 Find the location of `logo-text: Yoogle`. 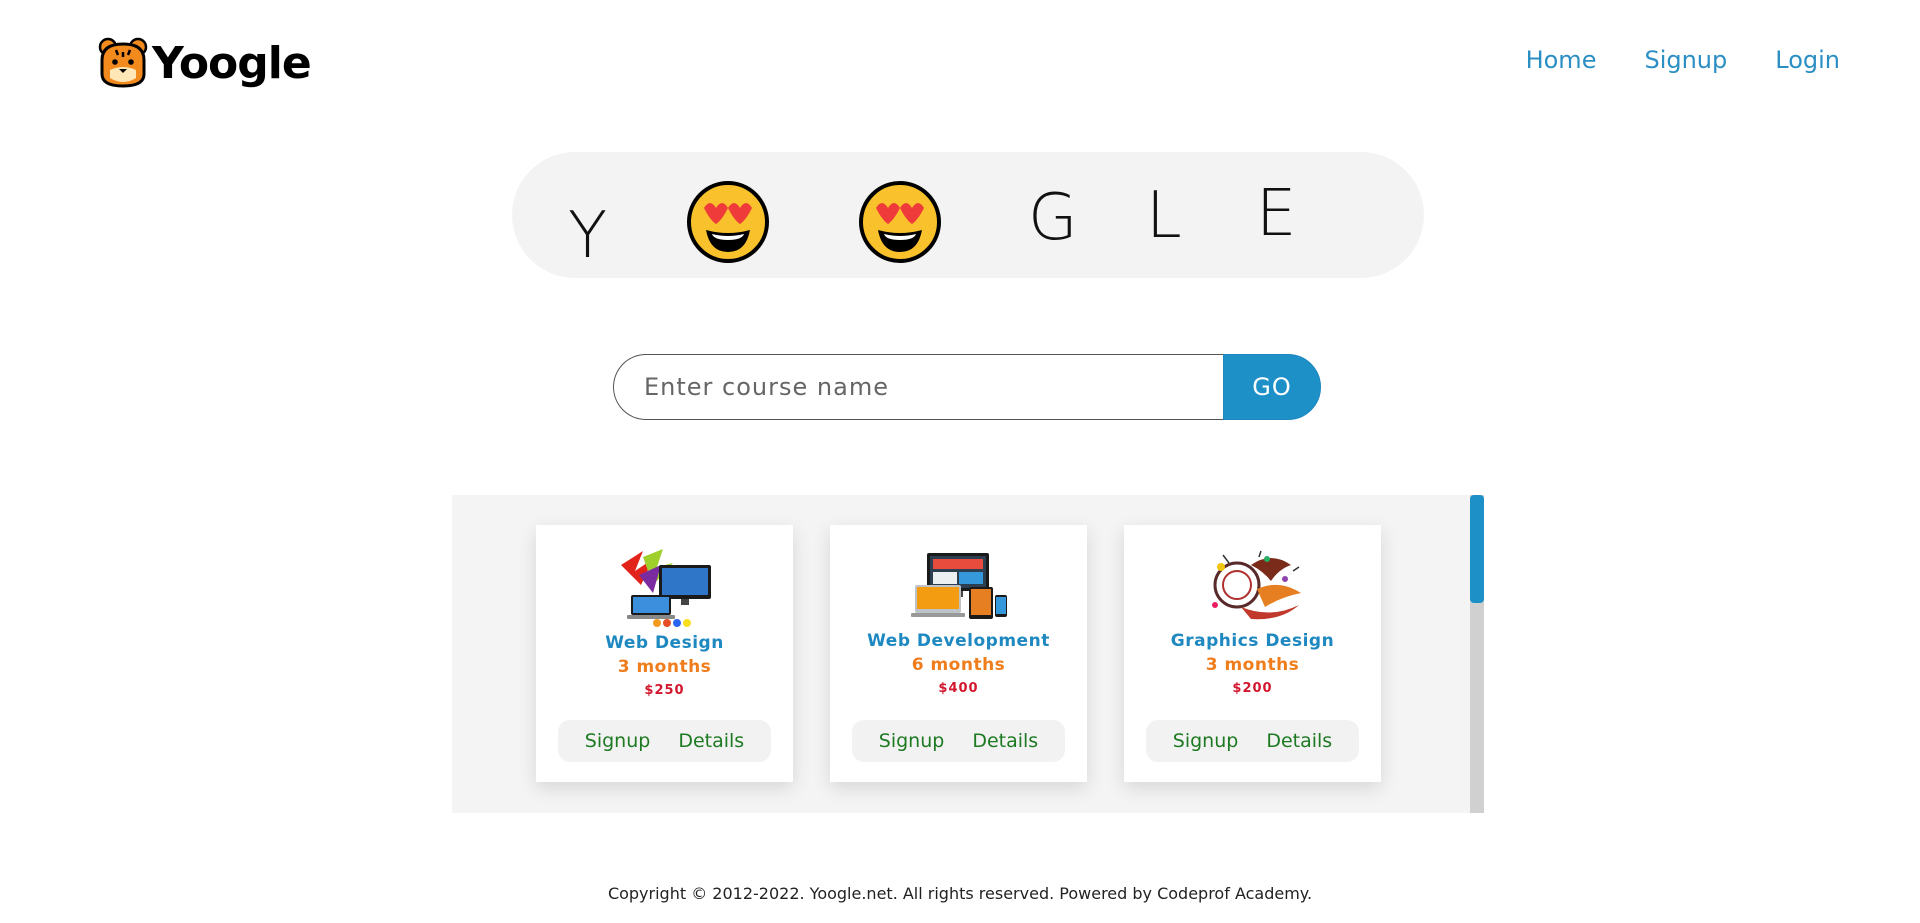

logo-text: Yoogle is located at coordinates (232, 63).